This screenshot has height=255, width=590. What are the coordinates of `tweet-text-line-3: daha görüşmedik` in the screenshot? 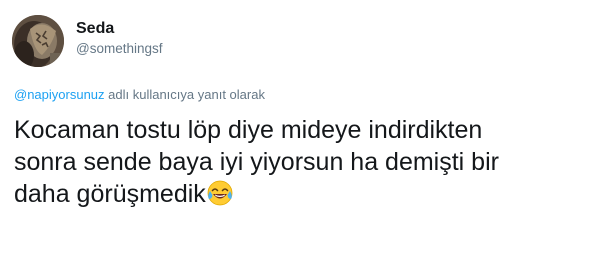 It's located at (299, 194).